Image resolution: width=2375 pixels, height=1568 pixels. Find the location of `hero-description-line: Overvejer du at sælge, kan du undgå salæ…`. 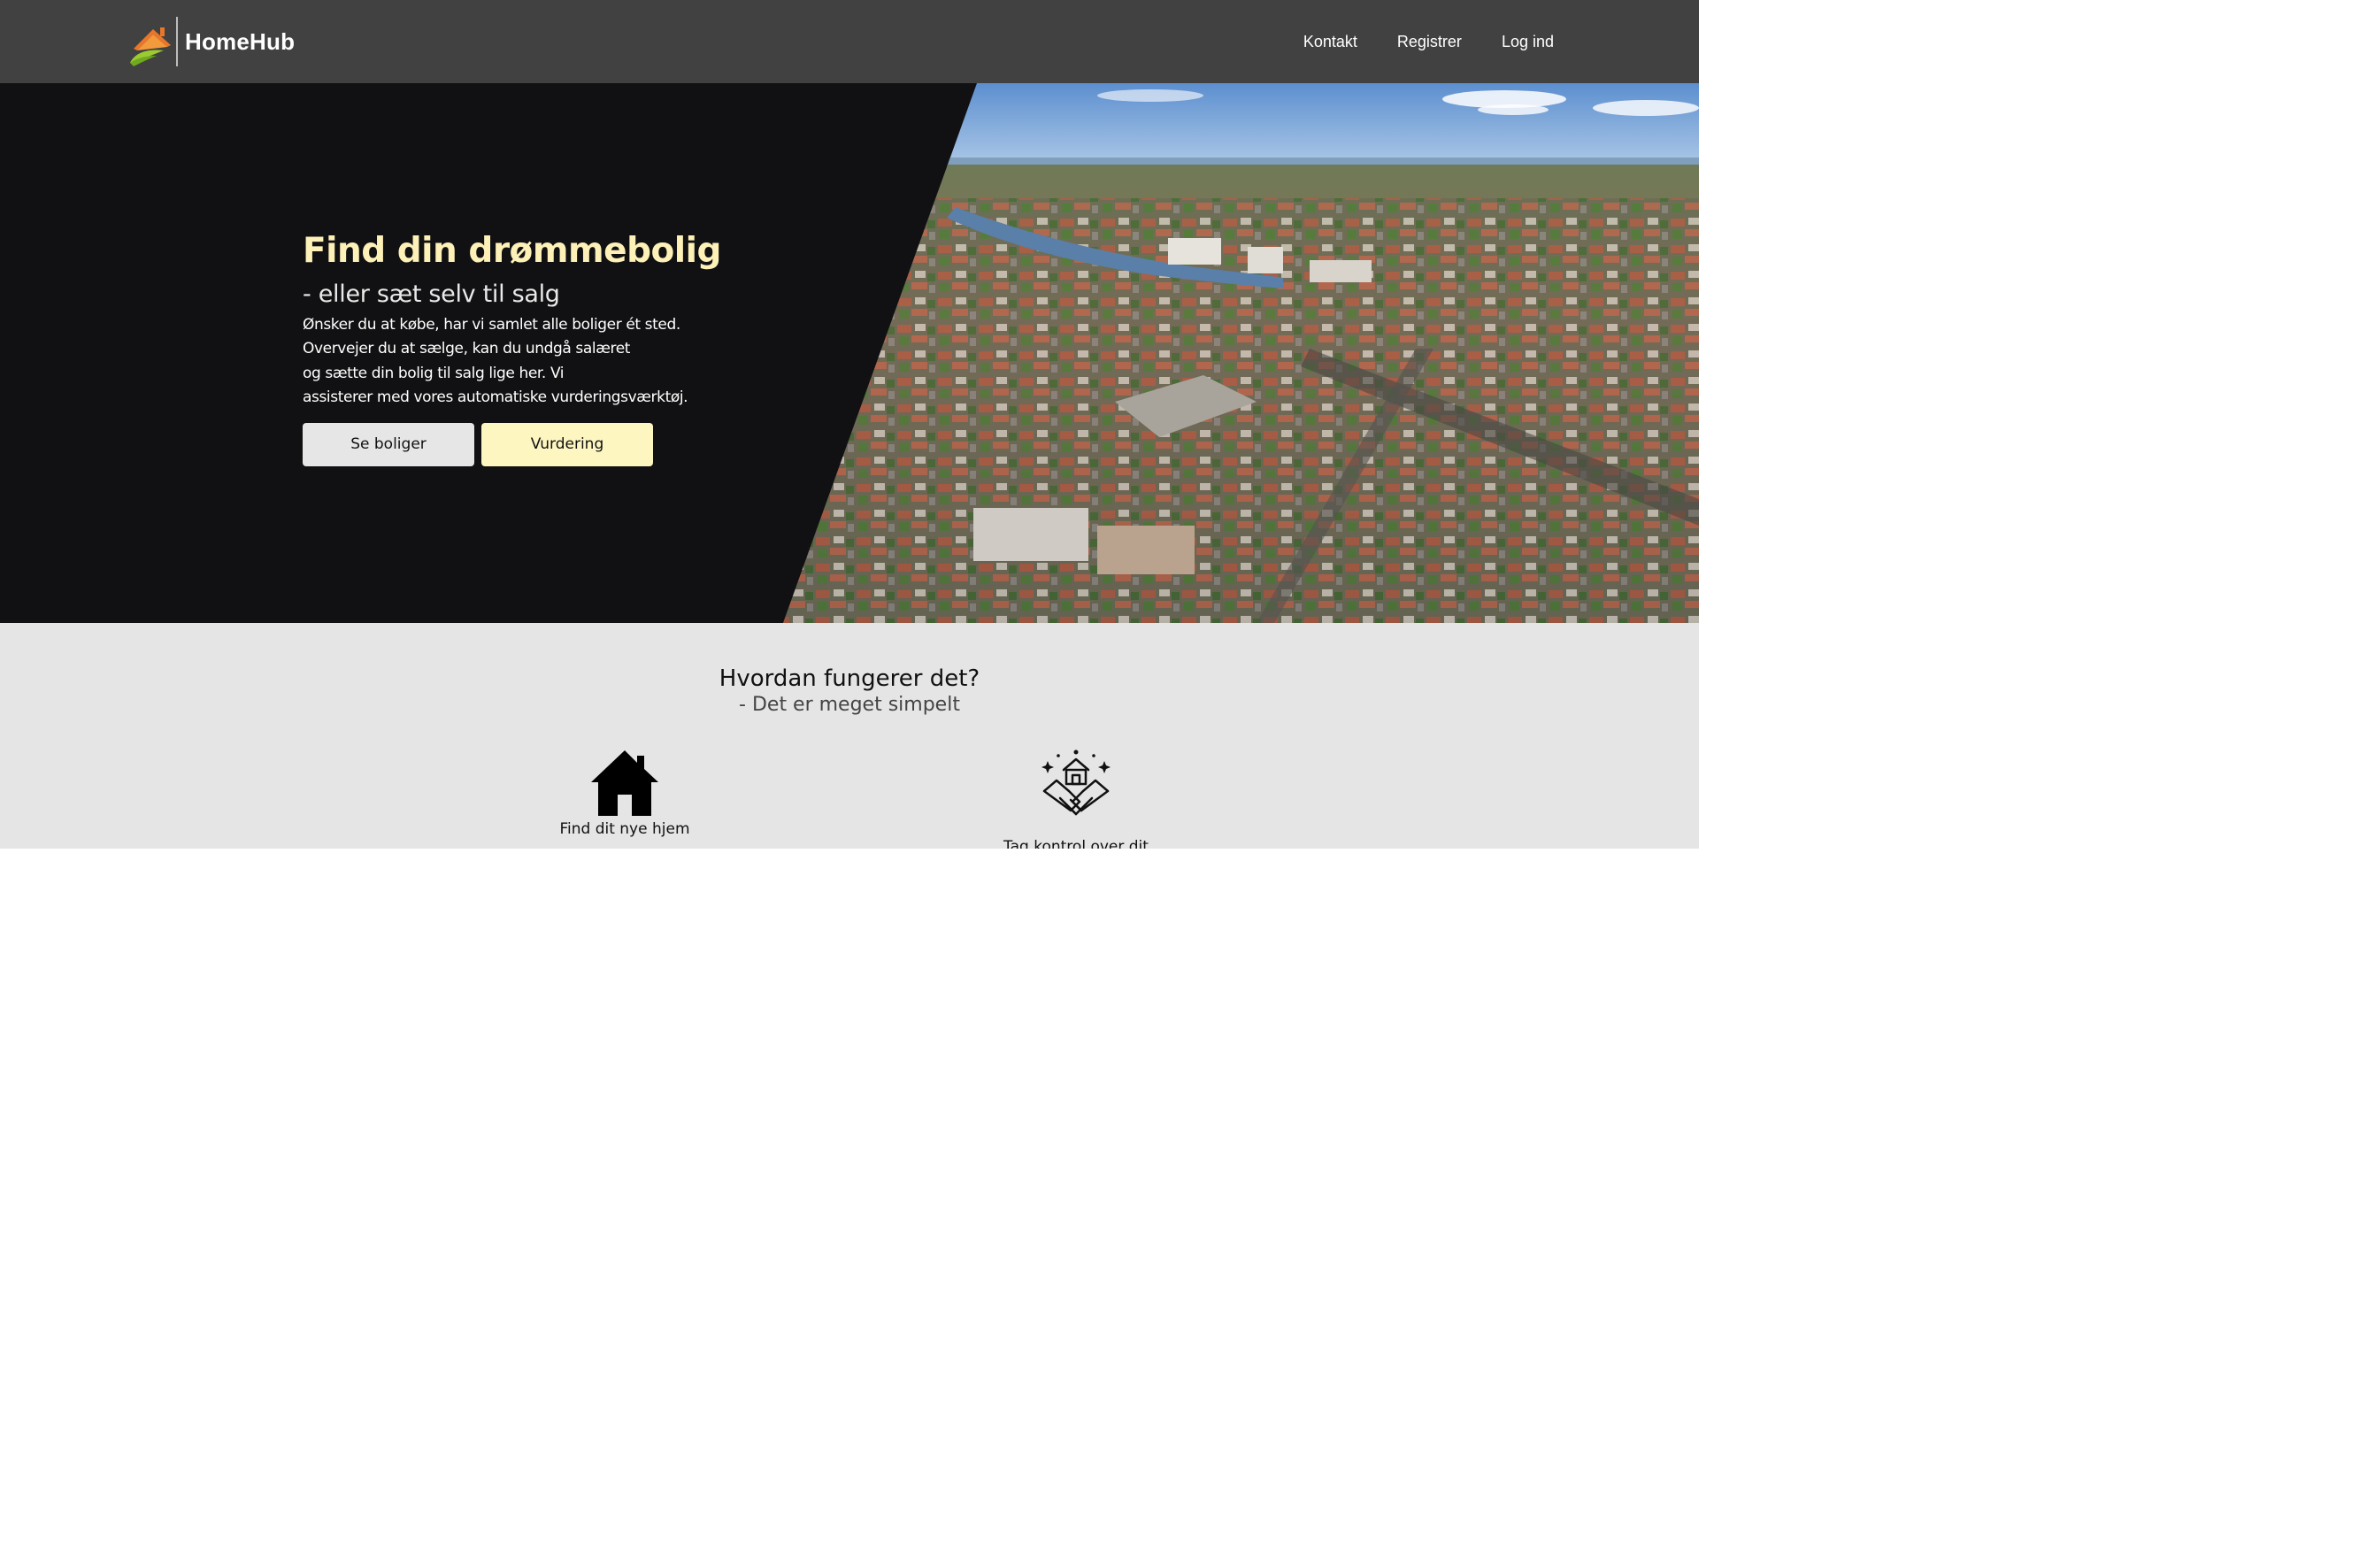

hero-description-line: Overvejer du at sælge, kan du undgå salæ… is located at coordinates (467, 349).